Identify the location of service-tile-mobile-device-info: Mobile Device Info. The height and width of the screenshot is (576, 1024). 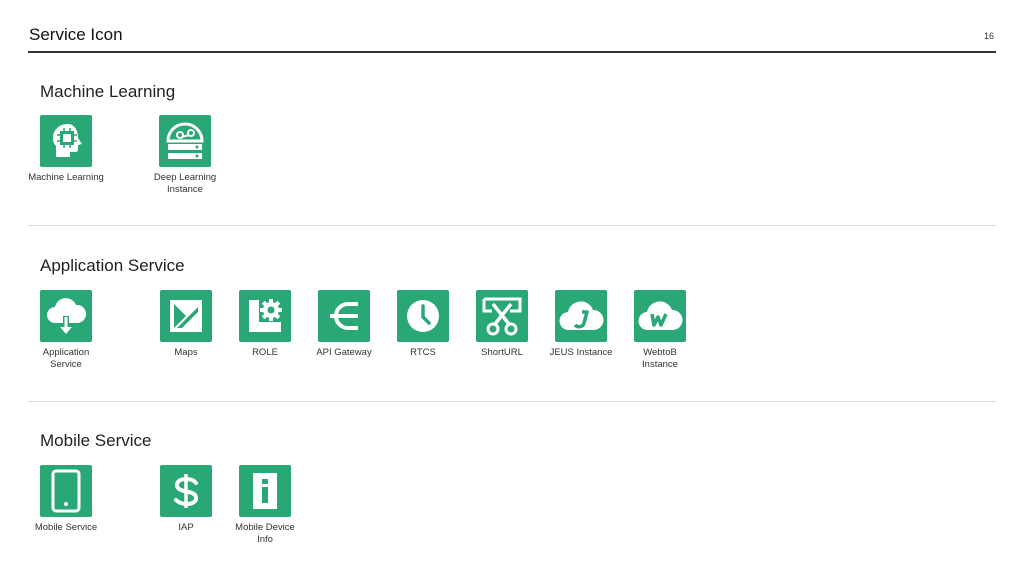
(265, 505).